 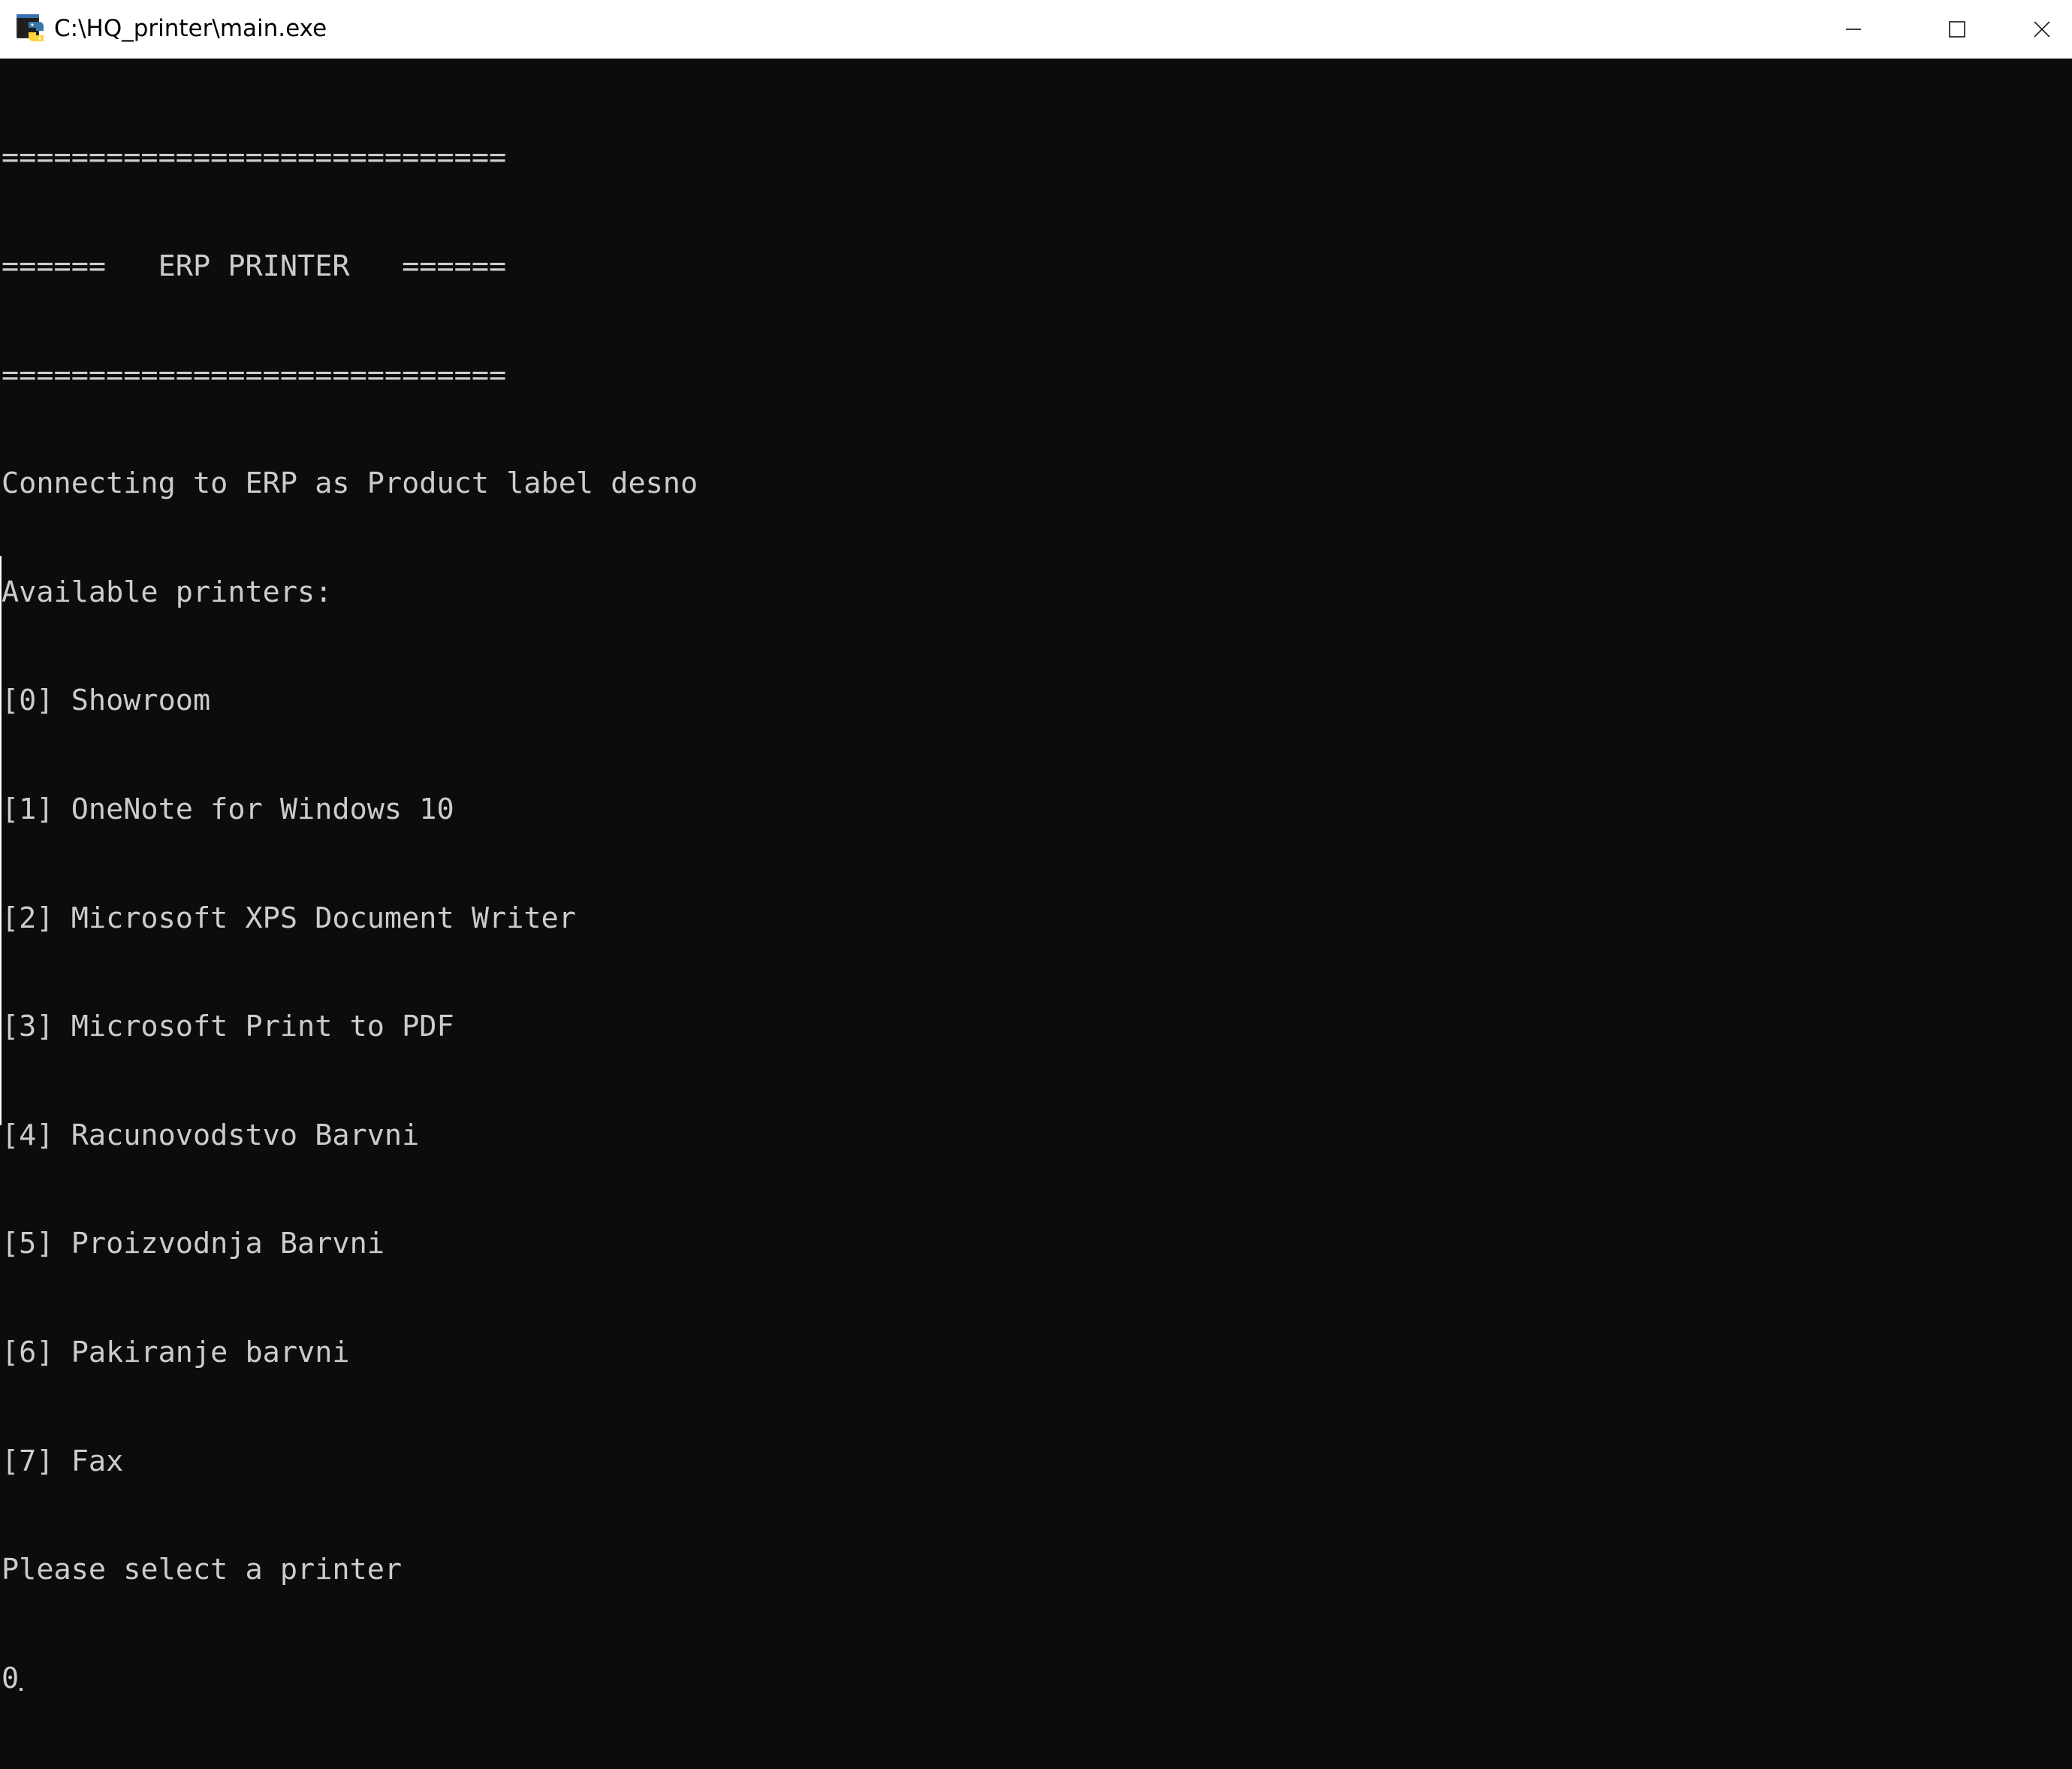 I want to click on close-icon, so click(x=2041, y=29).